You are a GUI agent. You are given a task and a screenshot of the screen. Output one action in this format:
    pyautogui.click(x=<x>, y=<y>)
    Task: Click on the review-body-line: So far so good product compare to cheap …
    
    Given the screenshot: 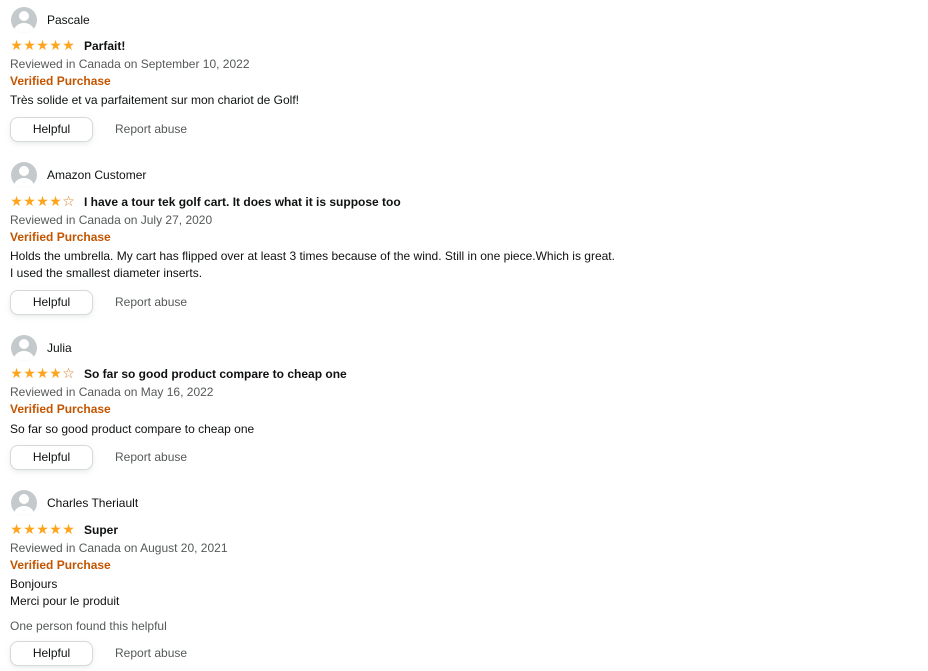 What is the action you would take?
    pyautogui.click(x=132, y=429)
    